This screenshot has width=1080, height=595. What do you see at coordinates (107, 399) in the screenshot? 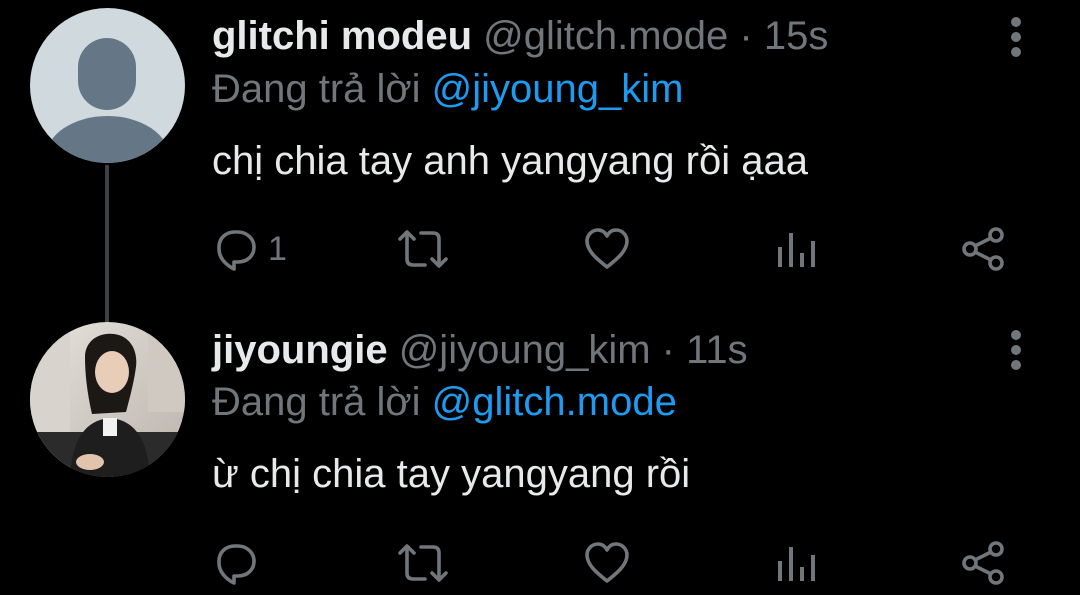
I see `profile-photo-avatar` at bounding box center [107, 399].